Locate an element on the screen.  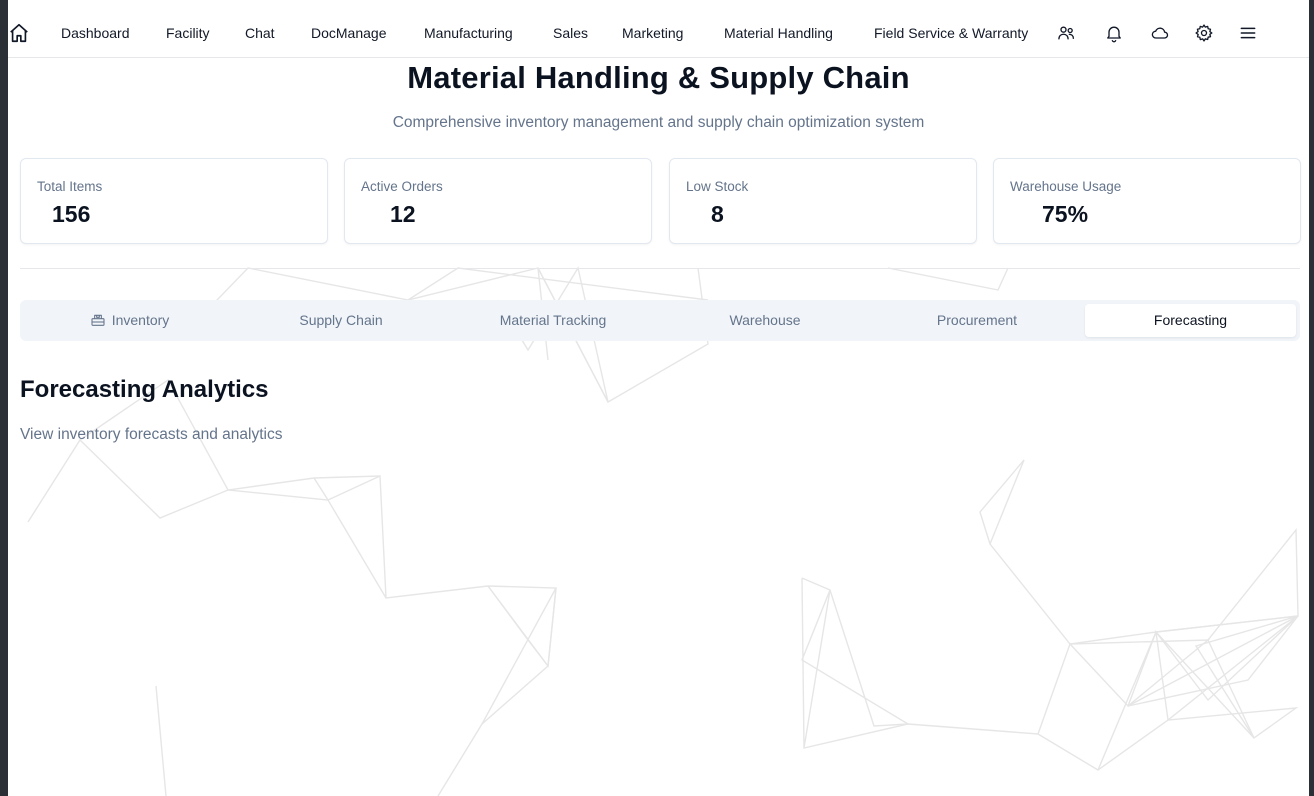
tab-forecasting: Forecasting is located at coordinates (1190, 320).